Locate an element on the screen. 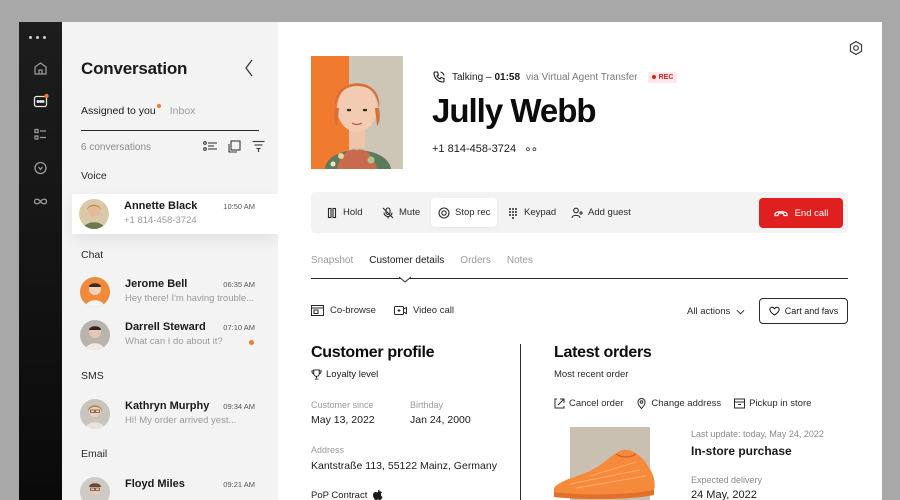  more-options-icon: ∘∘ is located at coordinates (531, 149).